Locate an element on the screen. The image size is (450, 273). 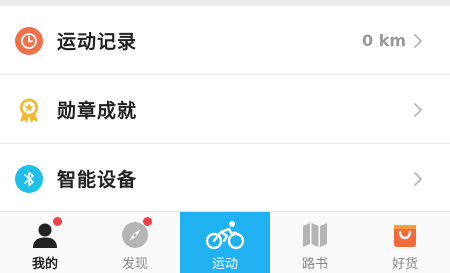
medal-icon is located at coordinates (29, 110).